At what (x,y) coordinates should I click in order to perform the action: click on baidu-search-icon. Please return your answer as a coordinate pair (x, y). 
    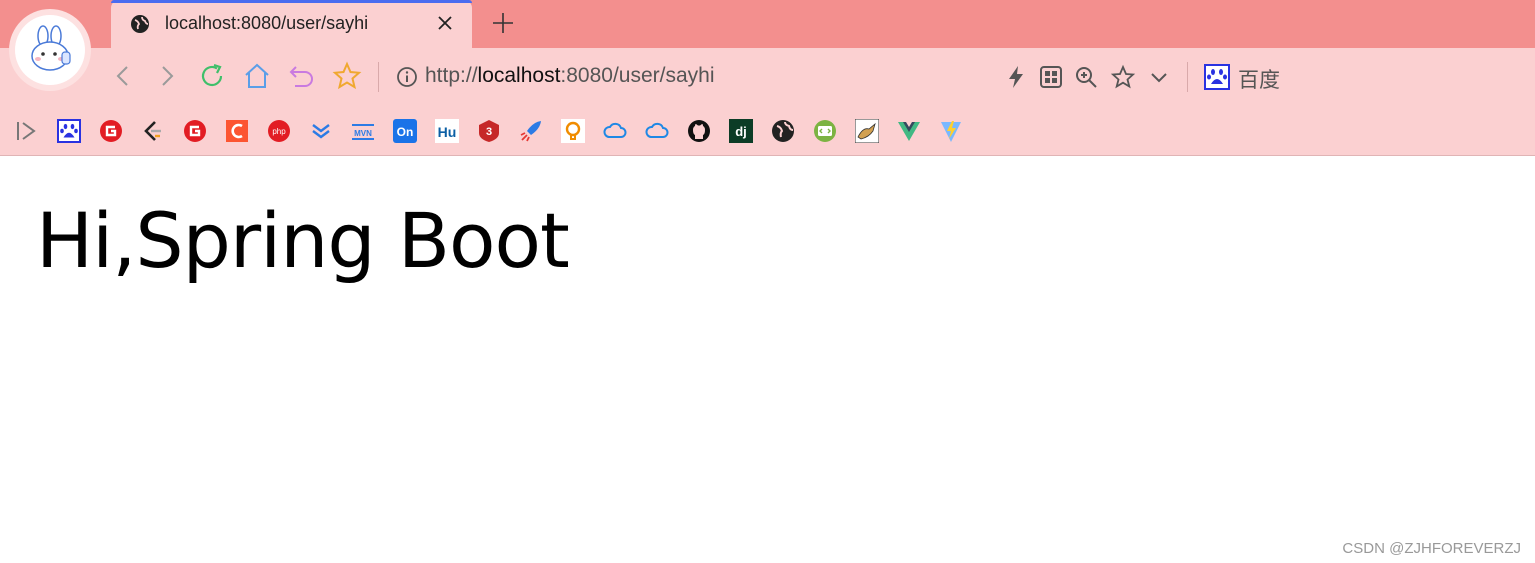
    Looking at the image, I should click on (1217, 77).